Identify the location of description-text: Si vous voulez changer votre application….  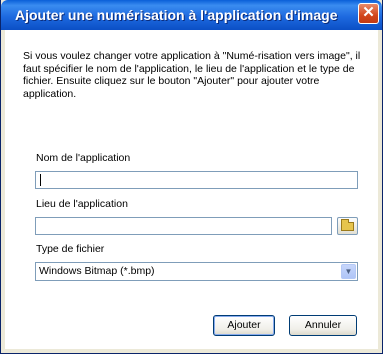
(192, 75).